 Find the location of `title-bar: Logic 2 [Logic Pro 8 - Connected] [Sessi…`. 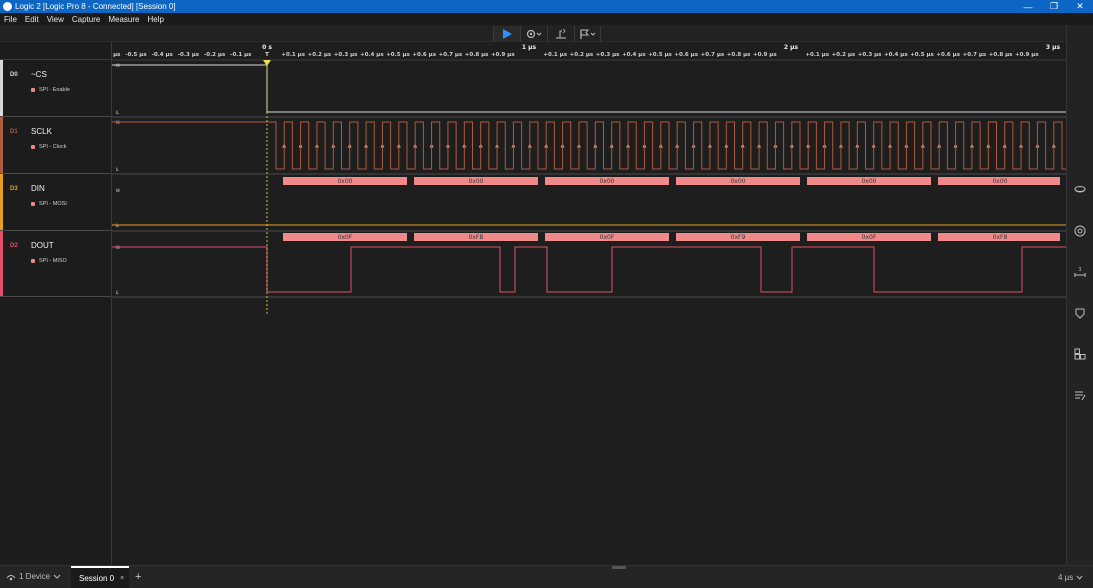

title-bar: Logic 2 [Logic Pro 8 - Connected] [Sessi… is located at coordinates (546, 6).